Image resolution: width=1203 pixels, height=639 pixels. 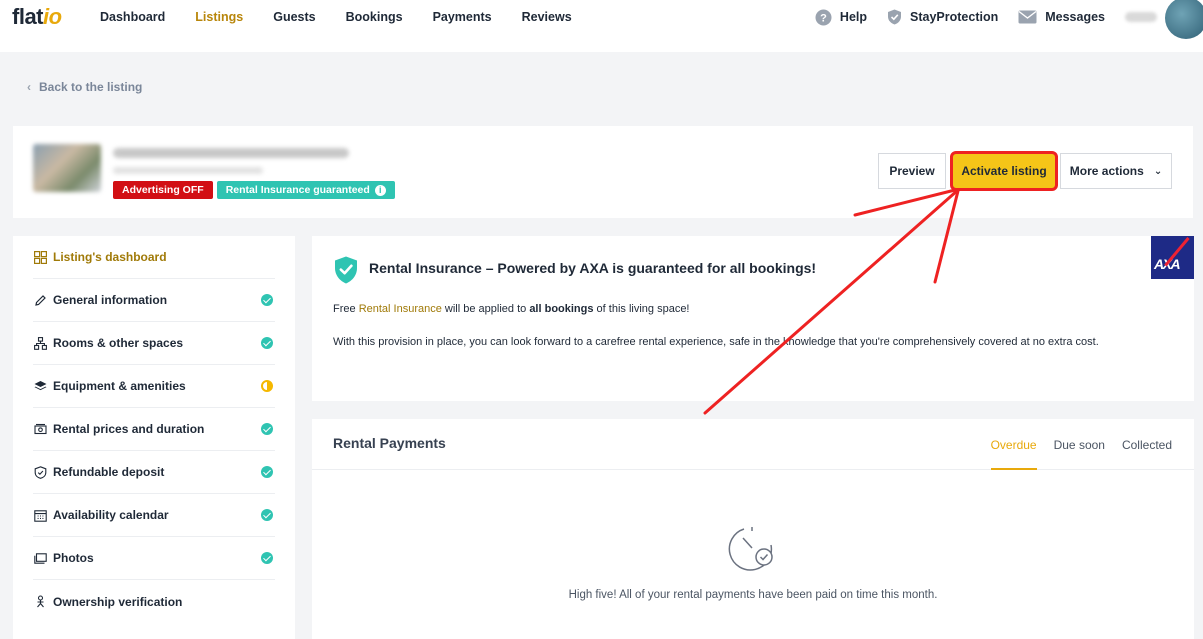 What do you see at coordinates (853, 17) in the screenshot?
I see `help-label: Help` at bounding box center [853, 17].